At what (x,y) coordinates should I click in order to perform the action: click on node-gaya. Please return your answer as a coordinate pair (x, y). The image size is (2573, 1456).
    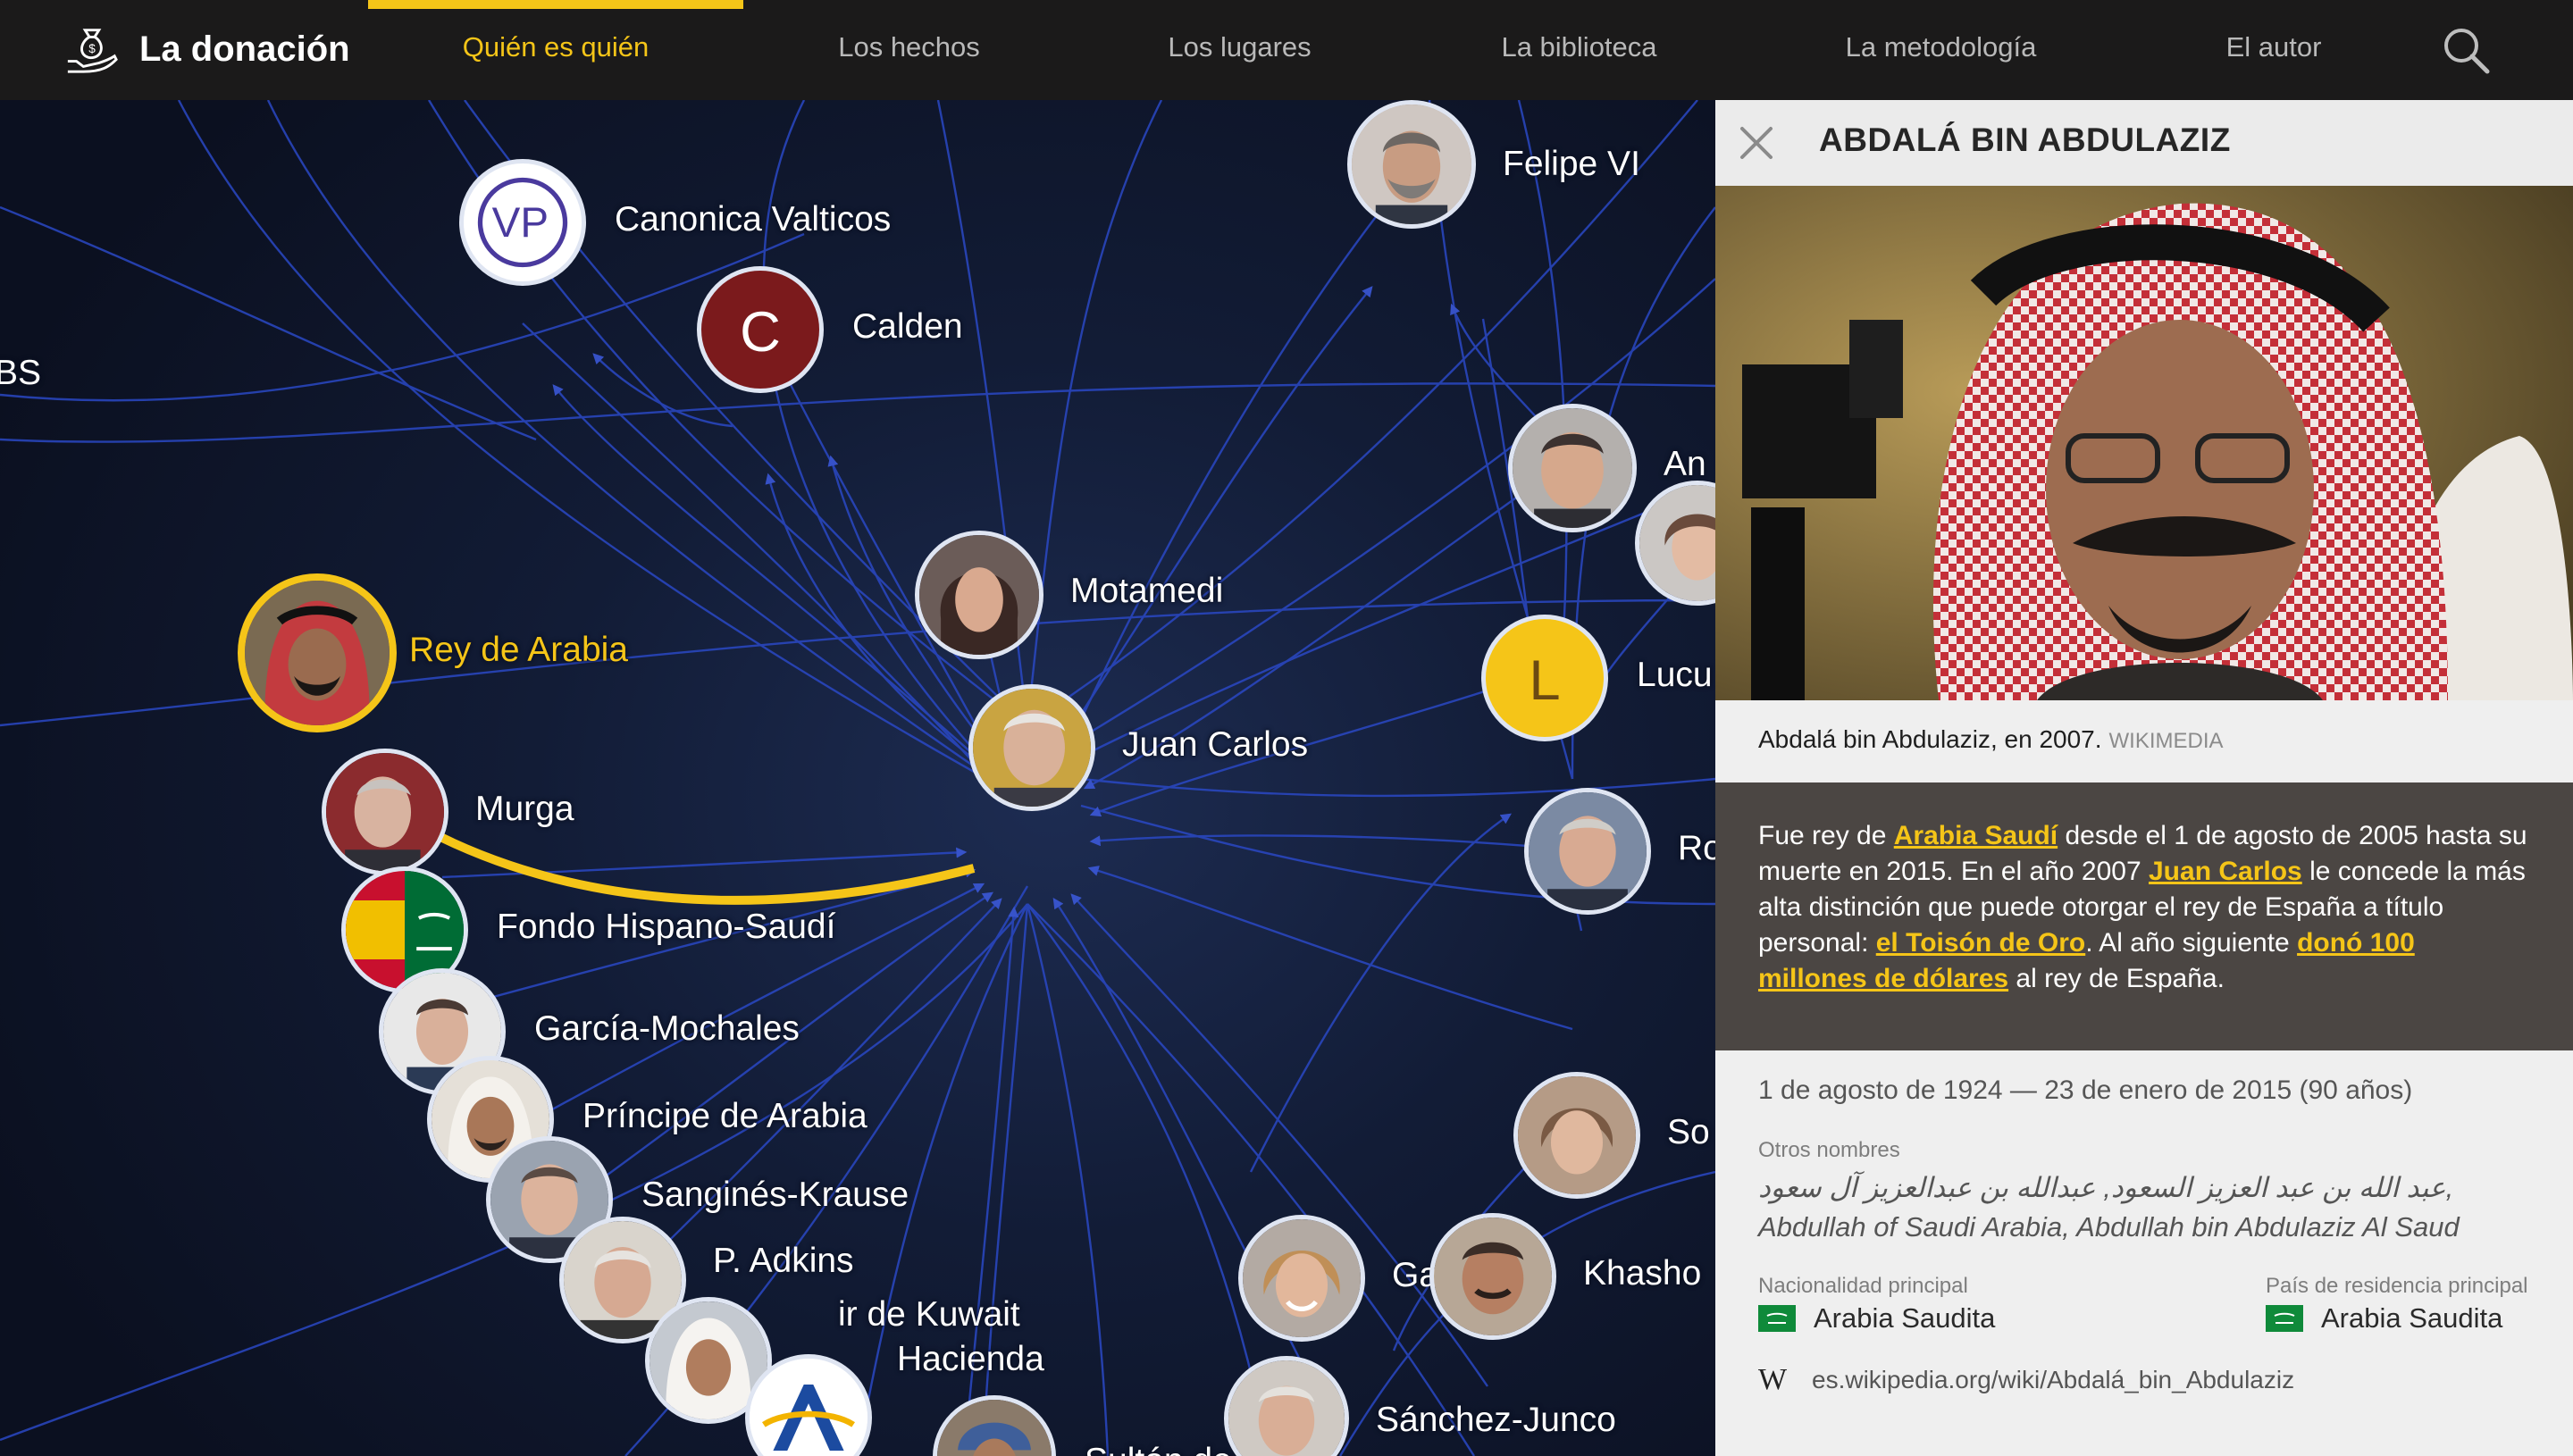
    Looking at the image, I should click on (1301, 1278).